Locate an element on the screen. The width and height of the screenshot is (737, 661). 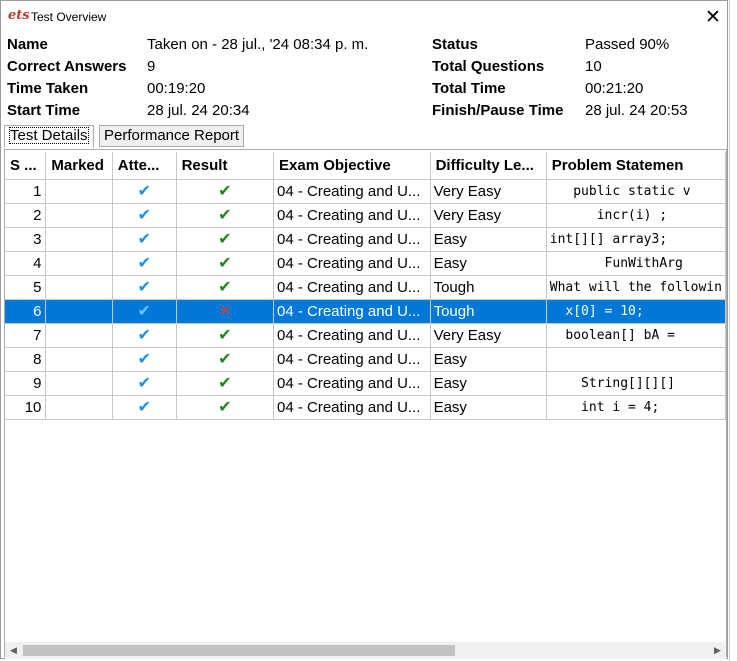
status-value: Passed 90% is located at coordinates (627, 44).